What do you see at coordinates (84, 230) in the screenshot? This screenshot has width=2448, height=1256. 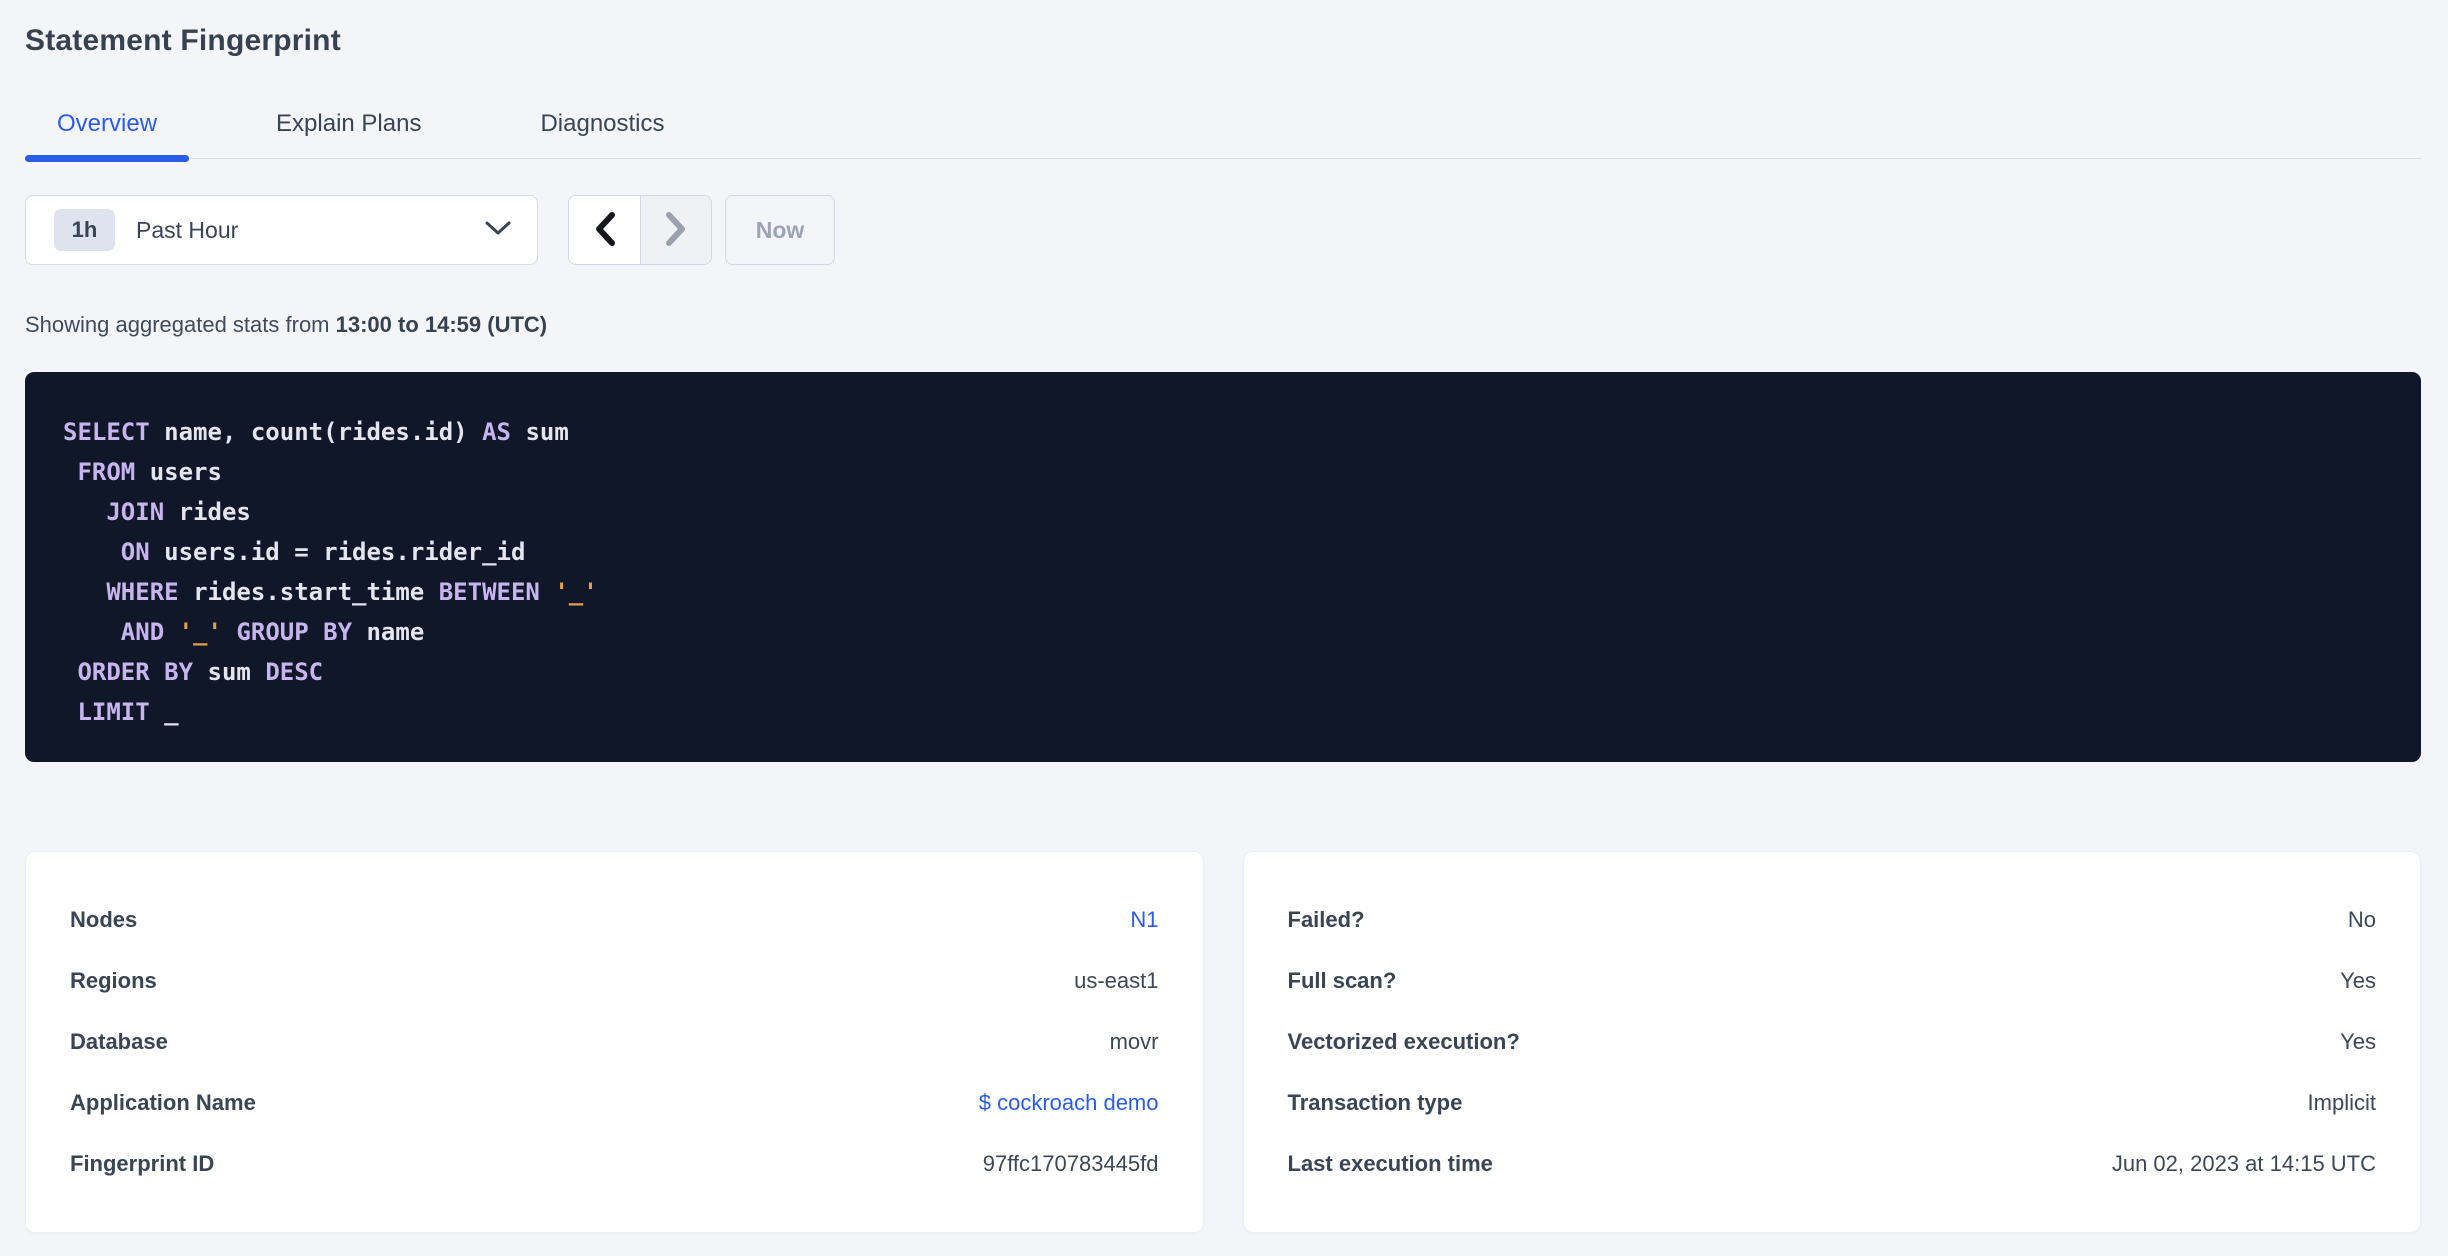 I see `time-range-badge: 1h` at bounding box center [84, 230].